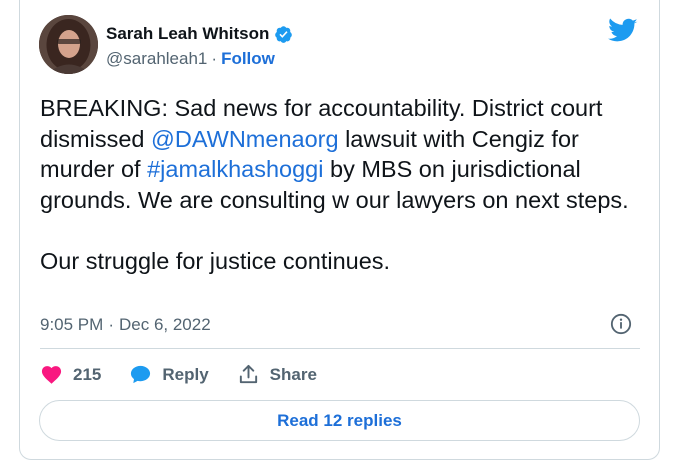  What do you see at coordinates (245, 139) in the screenshot?
I see `mention-link: @DAWNmenaorg` at bounding box center [245, 139].